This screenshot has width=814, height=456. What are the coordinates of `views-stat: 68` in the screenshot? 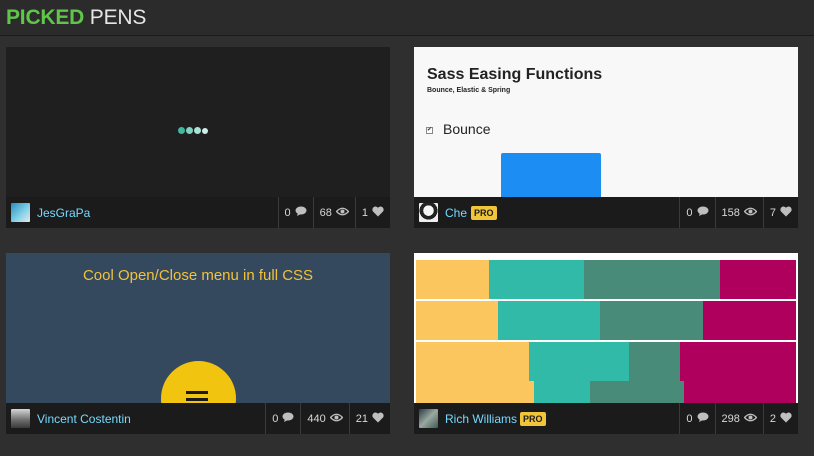 It's located at (333, 212).